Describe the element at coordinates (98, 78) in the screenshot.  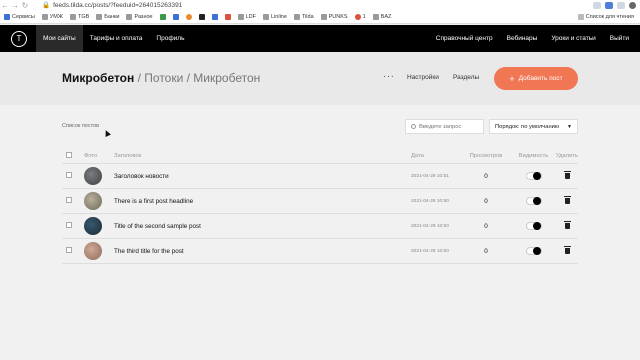
I see `breadcrumb-root: Микробетон` at that location.